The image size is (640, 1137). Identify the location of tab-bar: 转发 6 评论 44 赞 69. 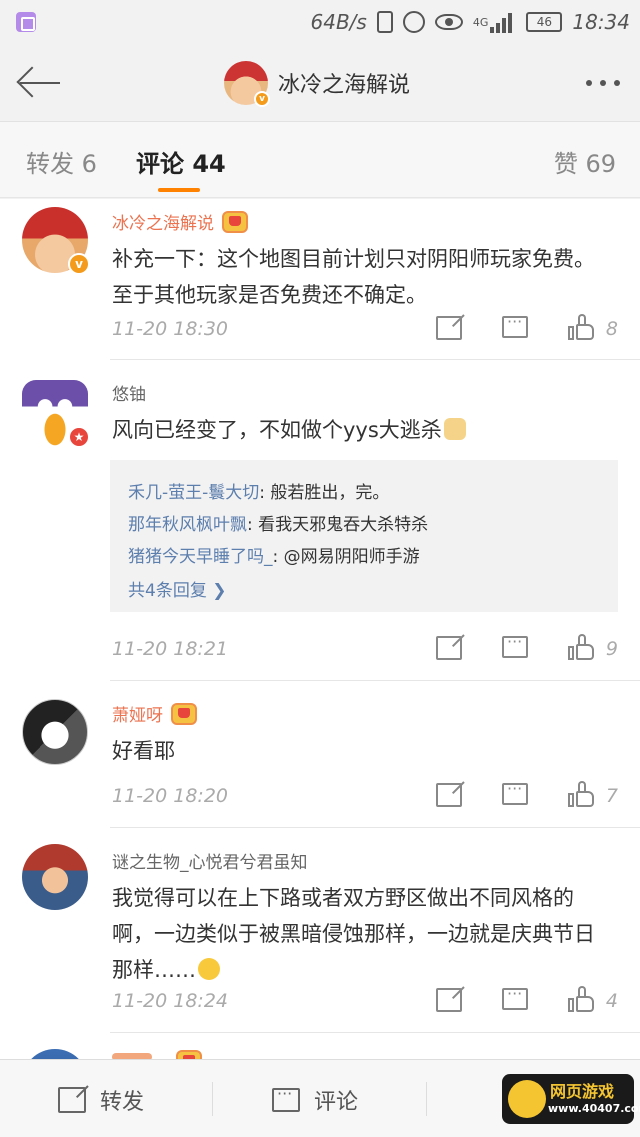
(320, 160).